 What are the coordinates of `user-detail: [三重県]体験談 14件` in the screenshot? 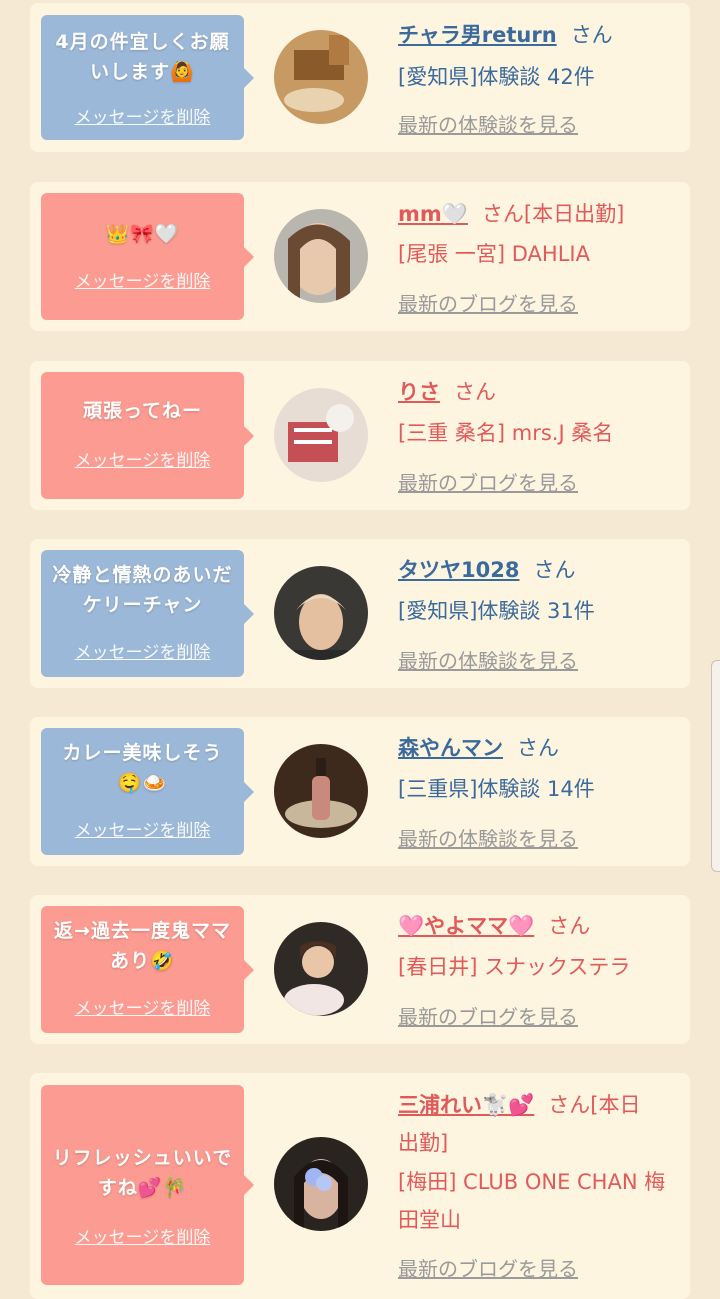 It's located at (496, 789).